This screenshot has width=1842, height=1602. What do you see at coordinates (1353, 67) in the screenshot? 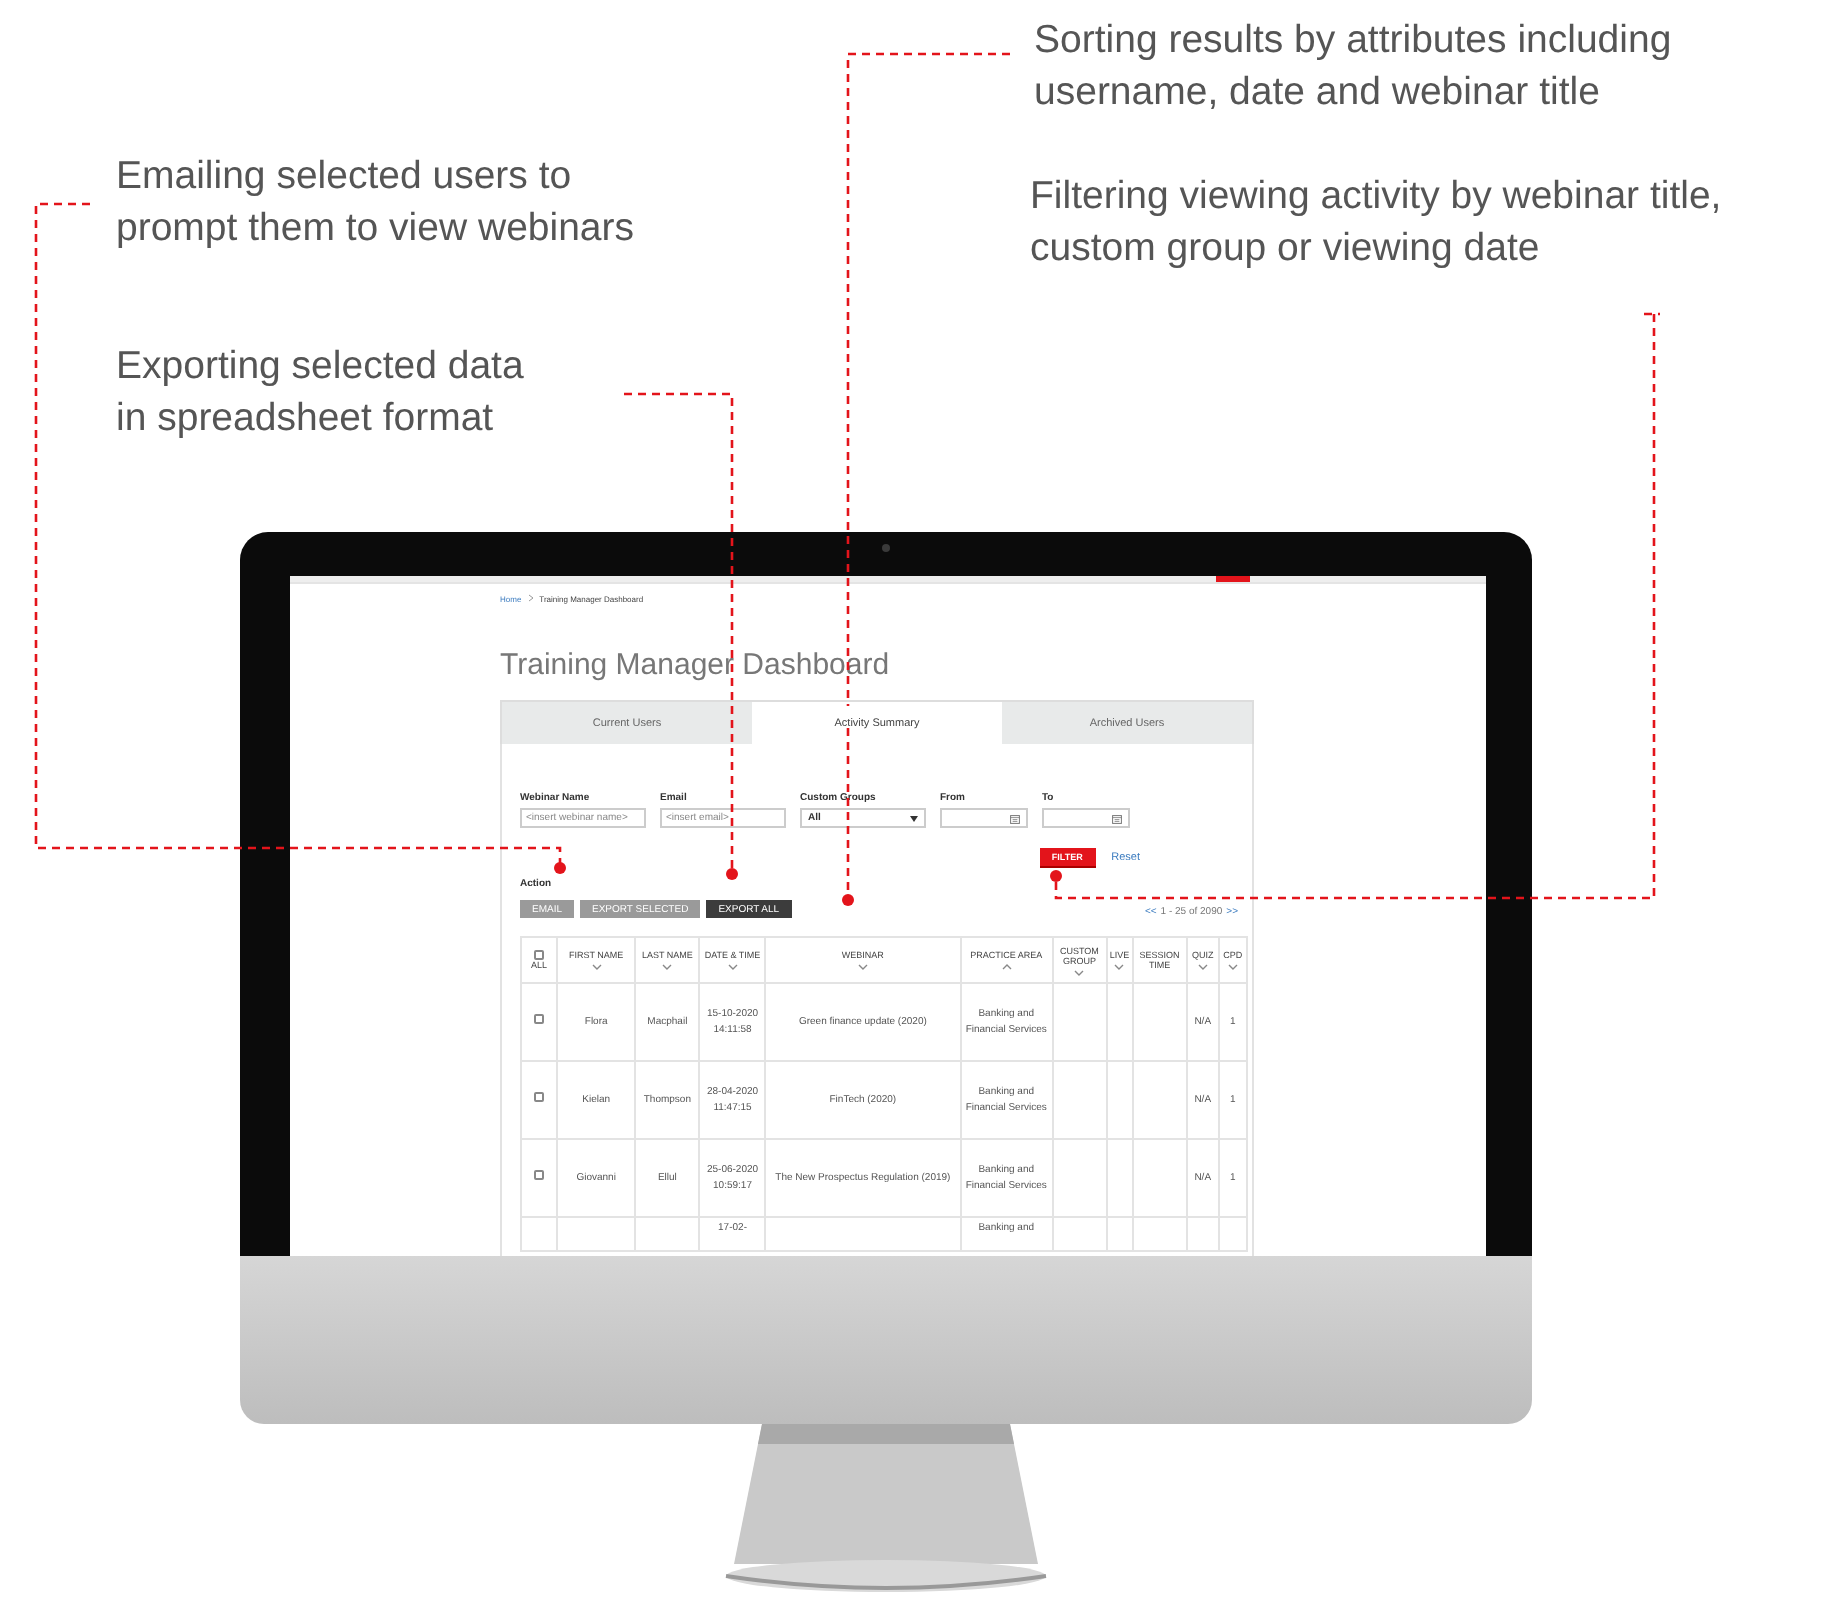
I see `annotation-text: Sorting results by attributes including username, date and webinar title` at bounding box center [1353, 67].